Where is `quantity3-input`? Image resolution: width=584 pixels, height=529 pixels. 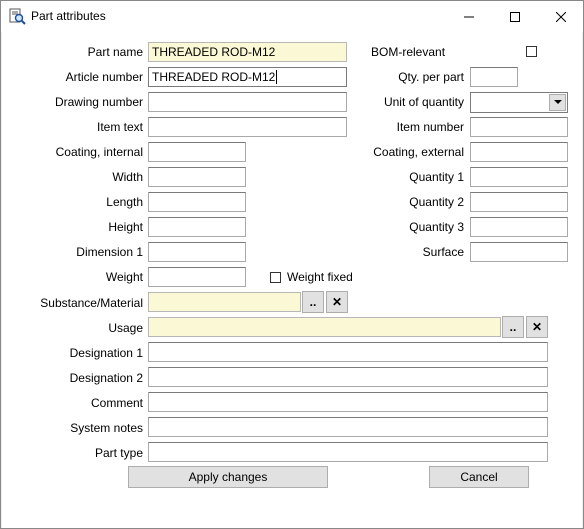 quantity3-input is located at coordinates (519, 227).